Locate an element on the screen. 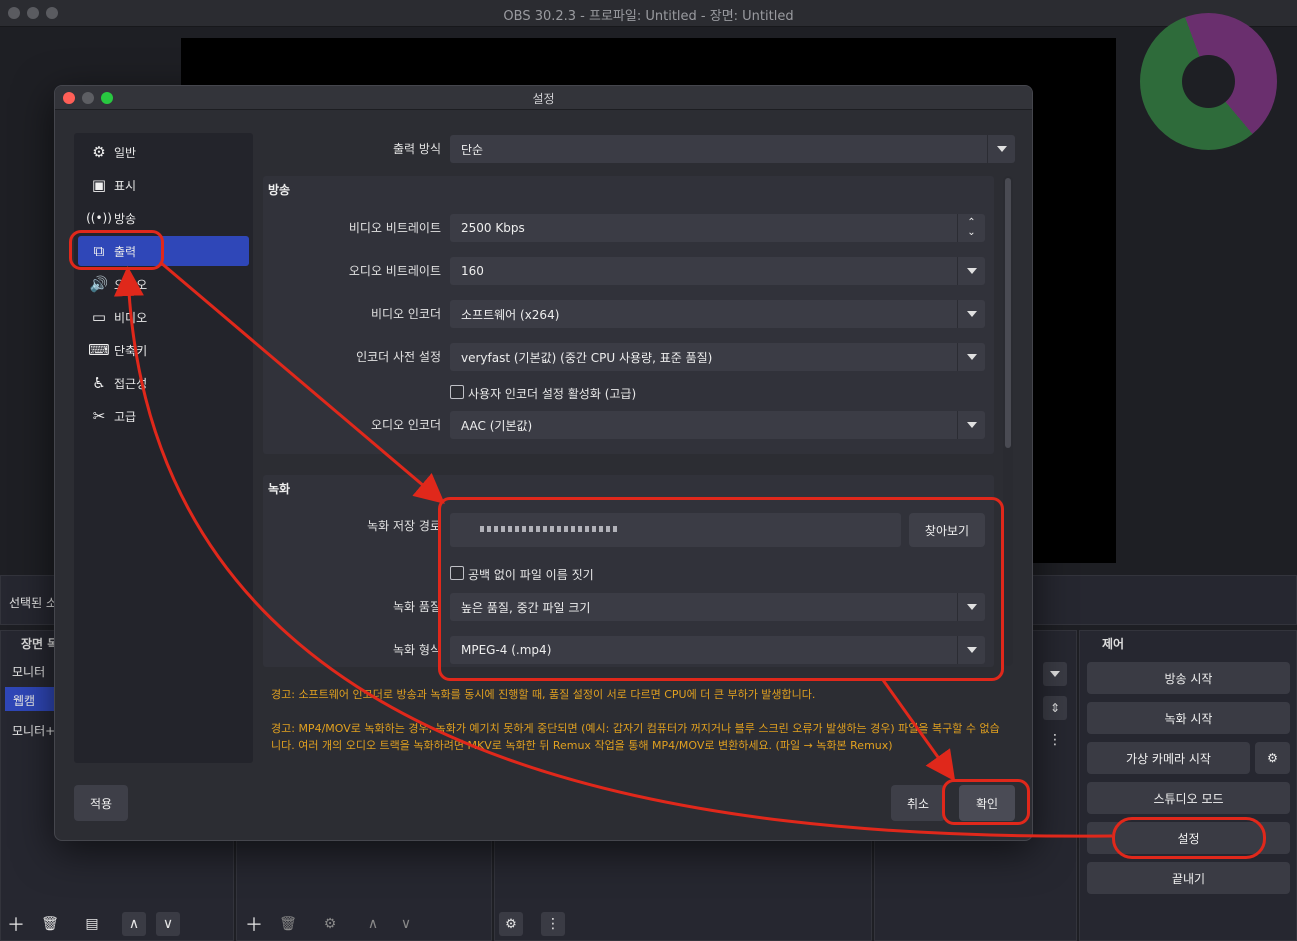  arrow-output-to-recording is located at coordinates (302, 382).